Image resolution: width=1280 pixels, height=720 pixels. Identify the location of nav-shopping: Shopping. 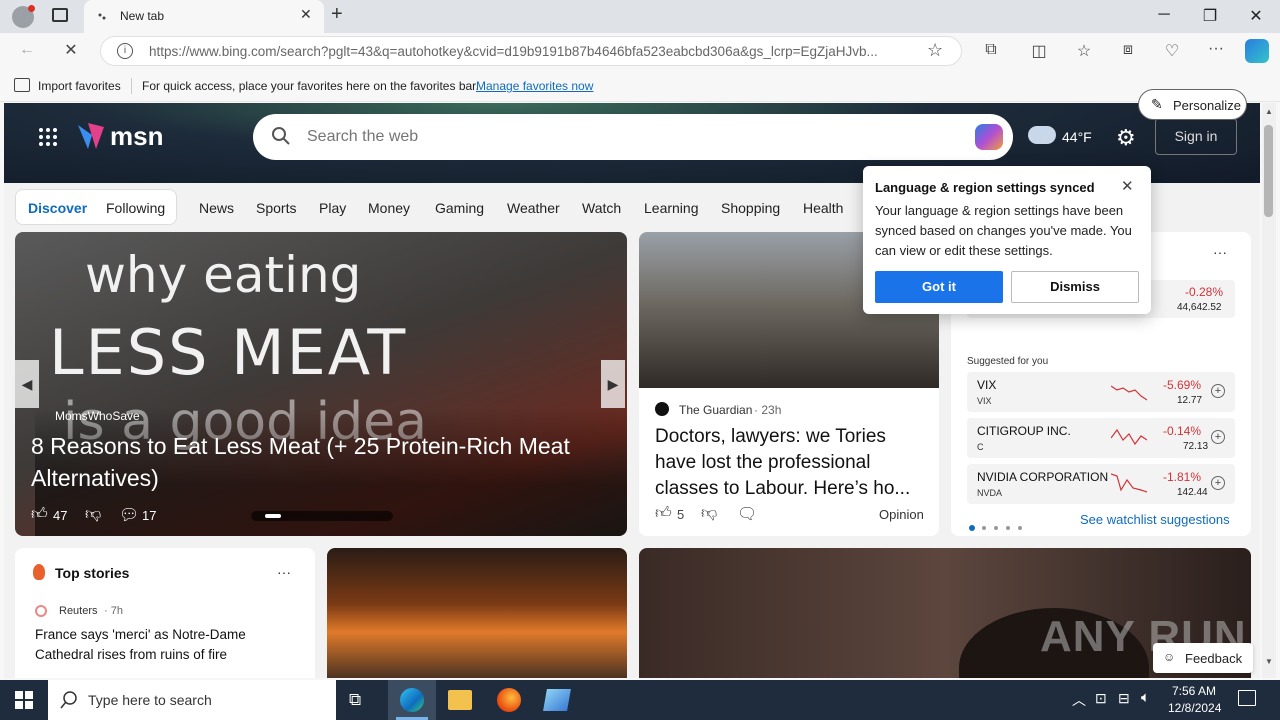
(750, 208).